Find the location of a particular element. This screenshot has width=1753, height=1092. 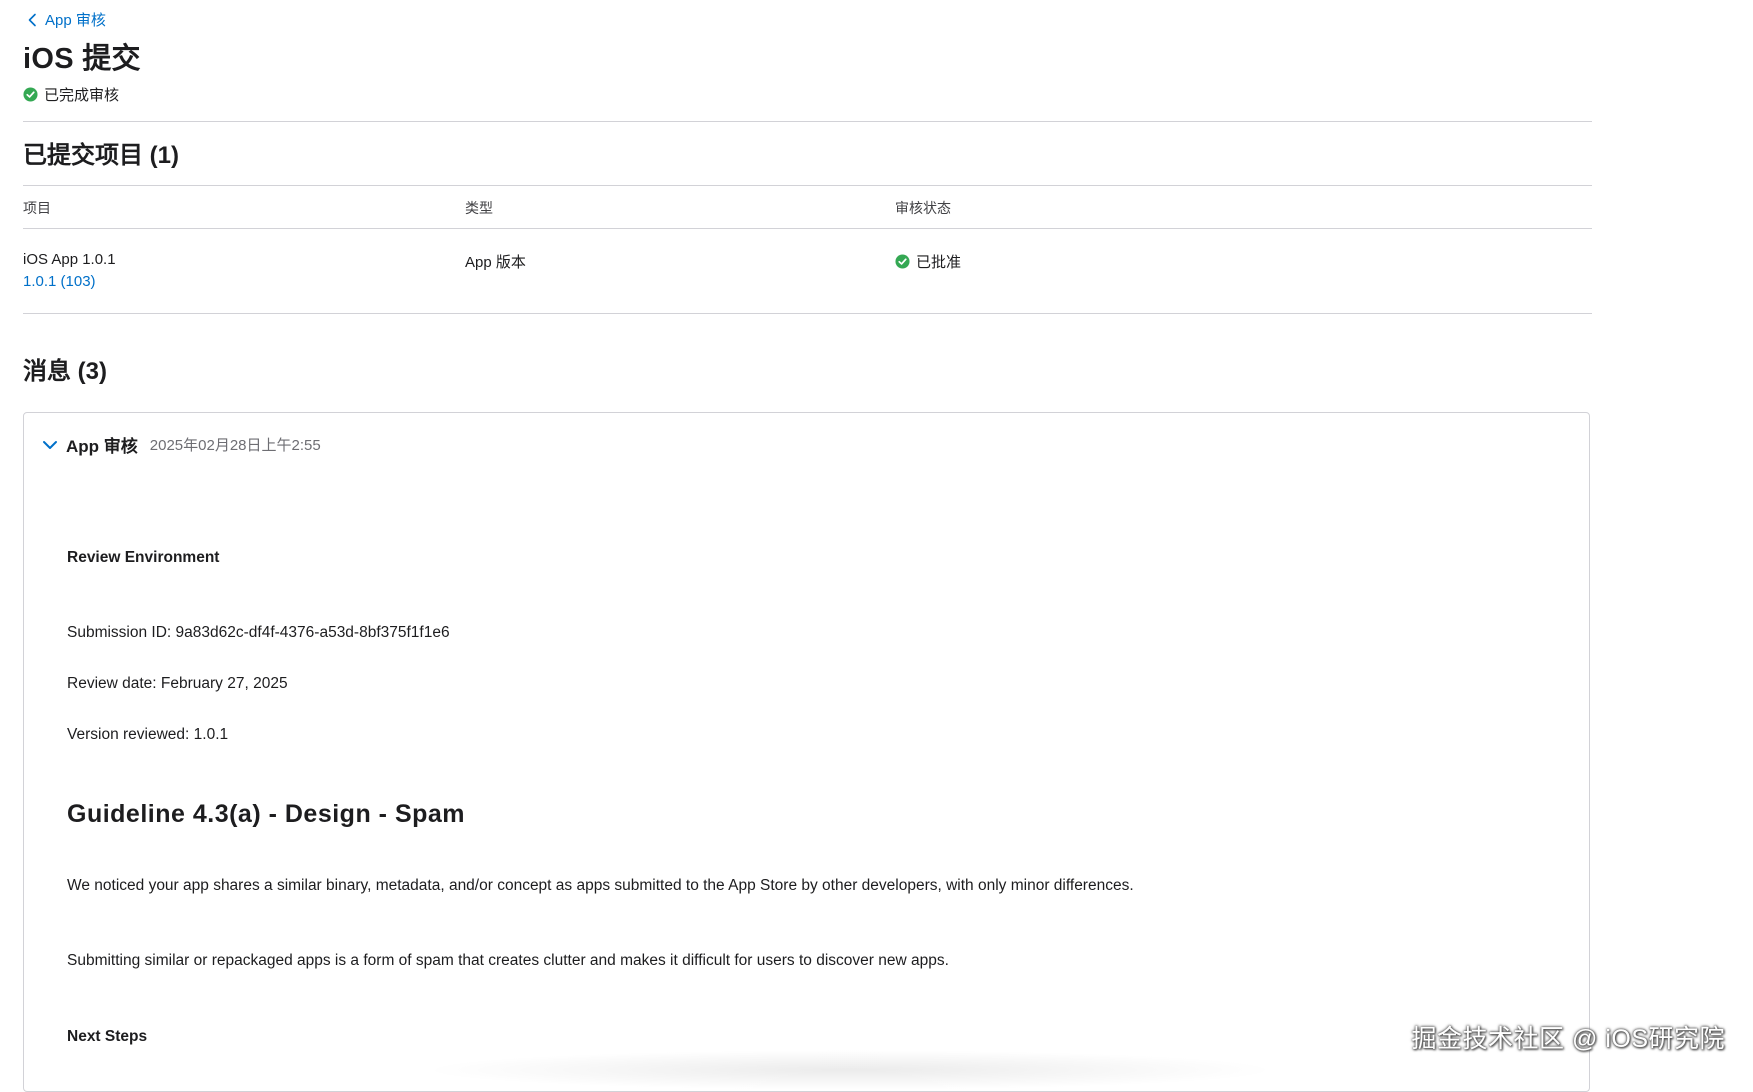

message-header-toggle: App 审核 2025年02月28日上午2:55 is located at coordinates (180, 444).